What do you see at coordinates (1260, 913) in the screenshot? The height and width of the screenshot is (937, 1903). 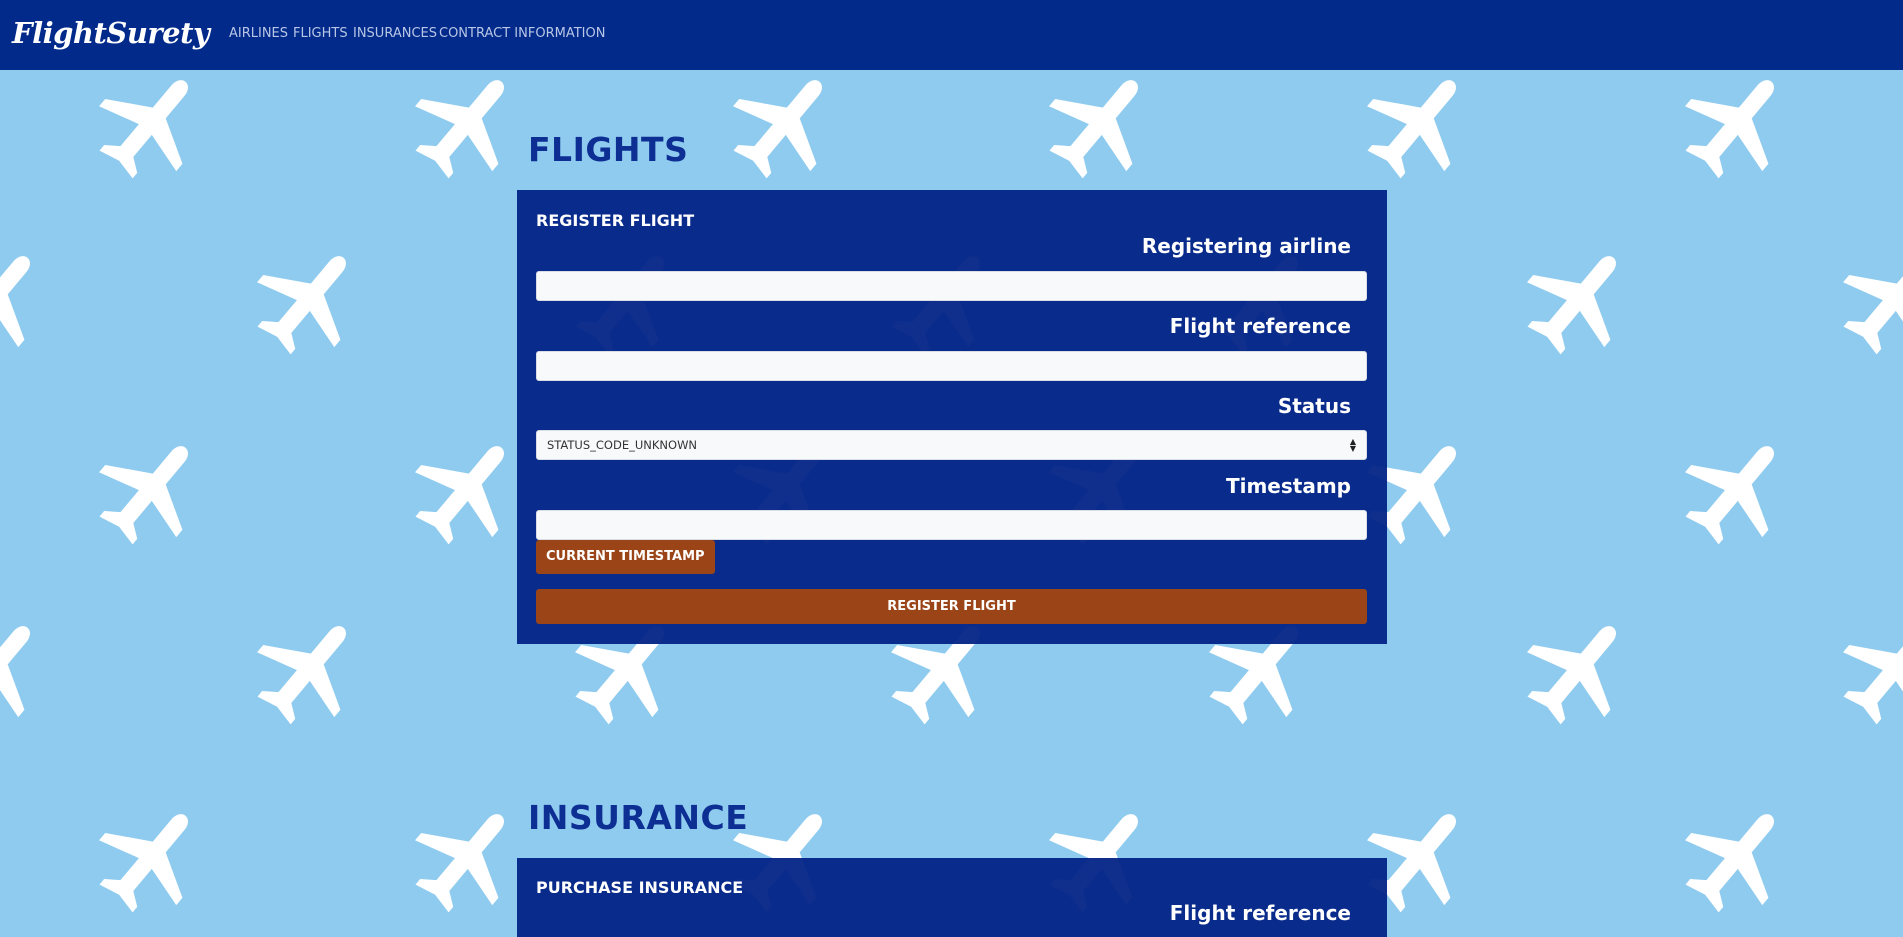 I see `insurance-flight-reference-label: Flight reference` at bounding box center [1260, 913].